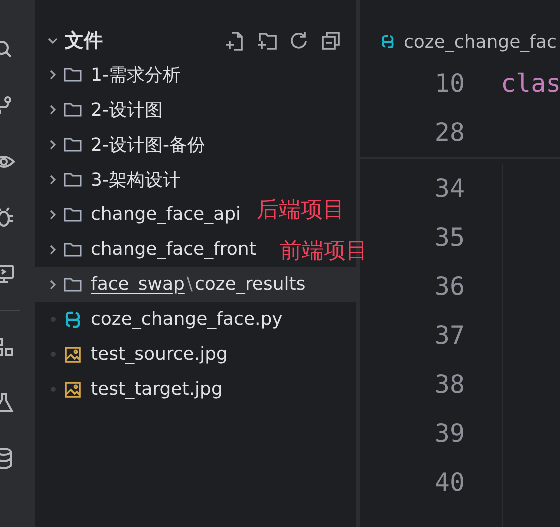 This screenshot has width=560, height=527. I want to click on folder-name: 1-需求分析, so click(136, 74).